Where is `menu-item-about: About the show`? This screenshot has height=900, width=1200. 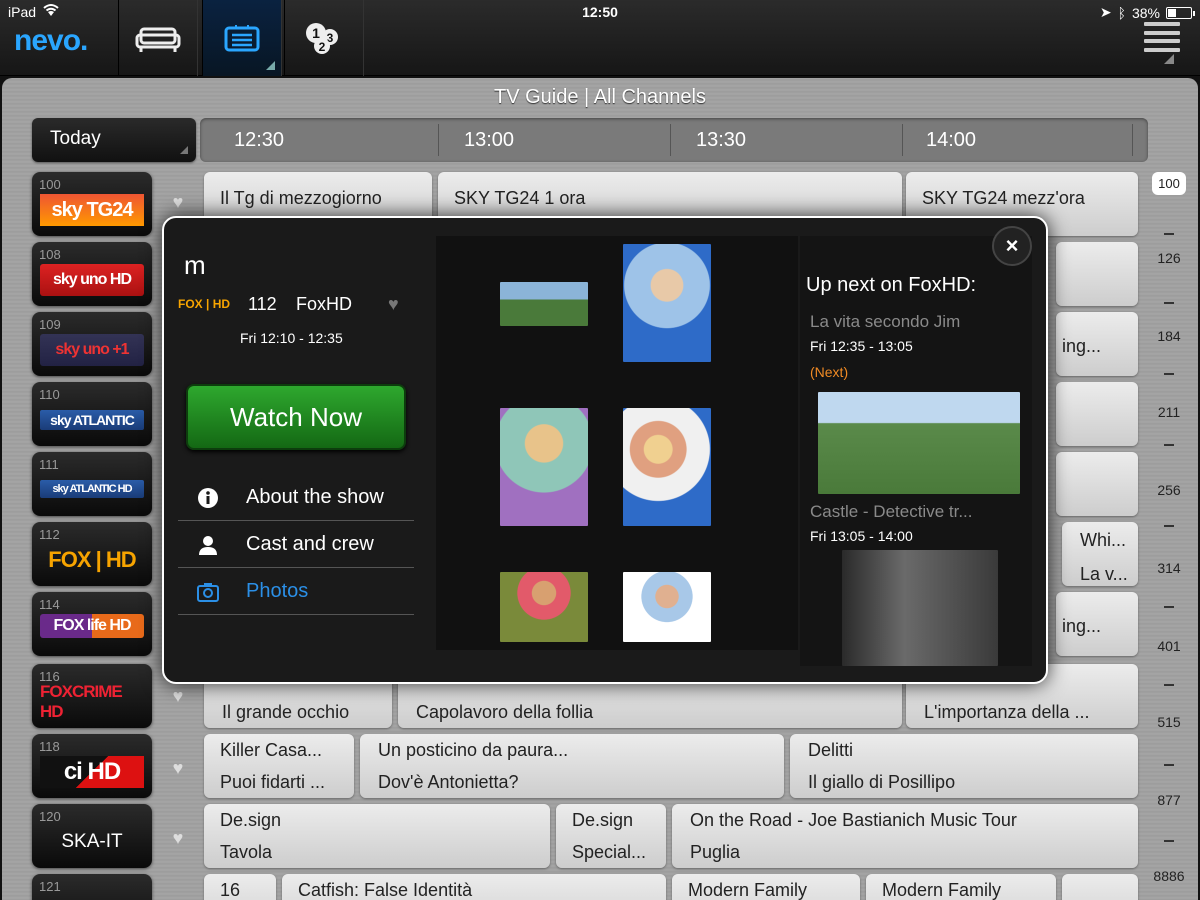
menu-item-about: About the show is located at coordinates (296, 497).